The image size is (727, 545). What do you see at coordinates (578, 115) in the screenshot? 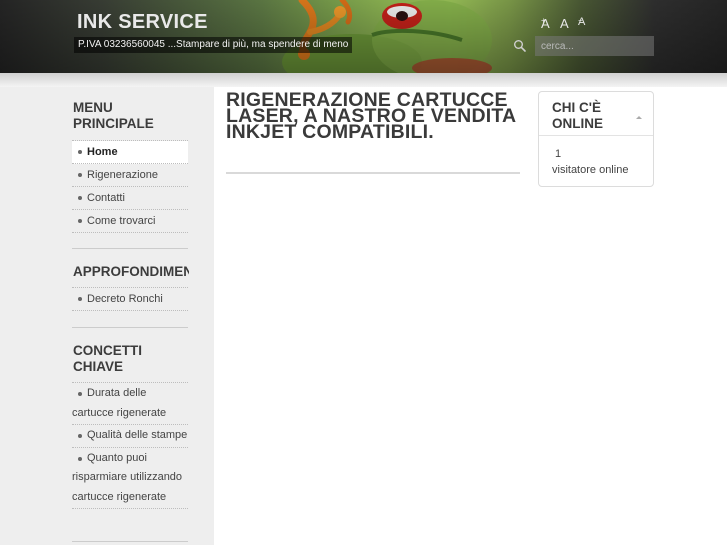
I see `whos-online-title: CHI C'È ONLINE` at bounding box center [578, 115].